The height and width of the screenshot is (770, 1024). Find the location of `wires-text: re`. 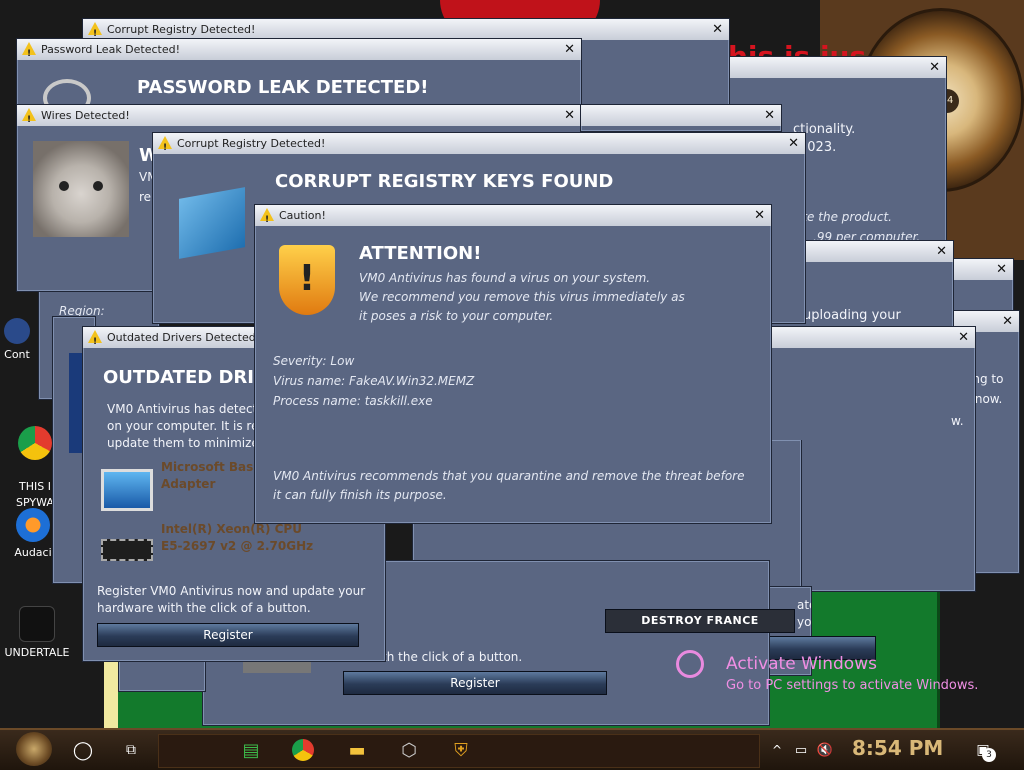

wires-text: re is located at coordinates (145, 197).